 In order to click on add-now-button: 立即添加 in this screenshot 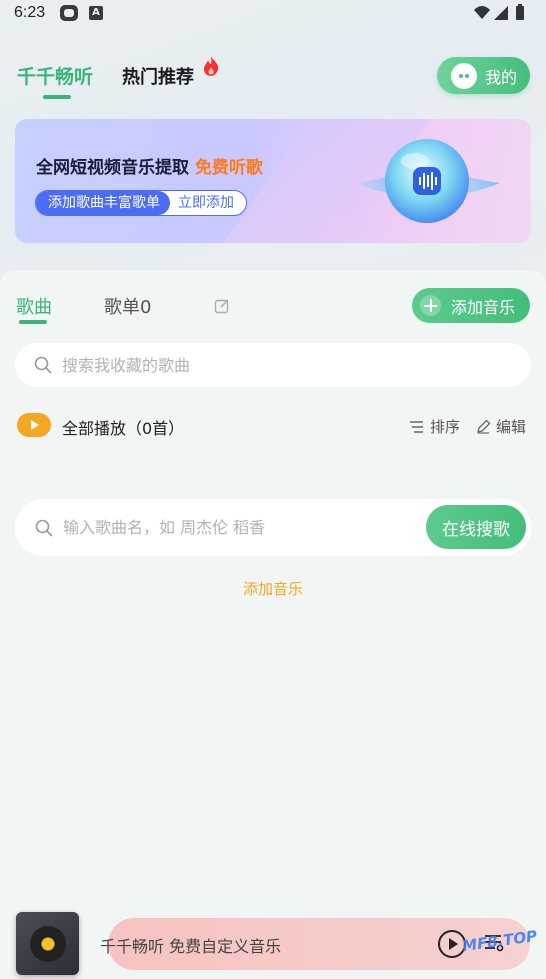, I will do `click(208, 203)`.